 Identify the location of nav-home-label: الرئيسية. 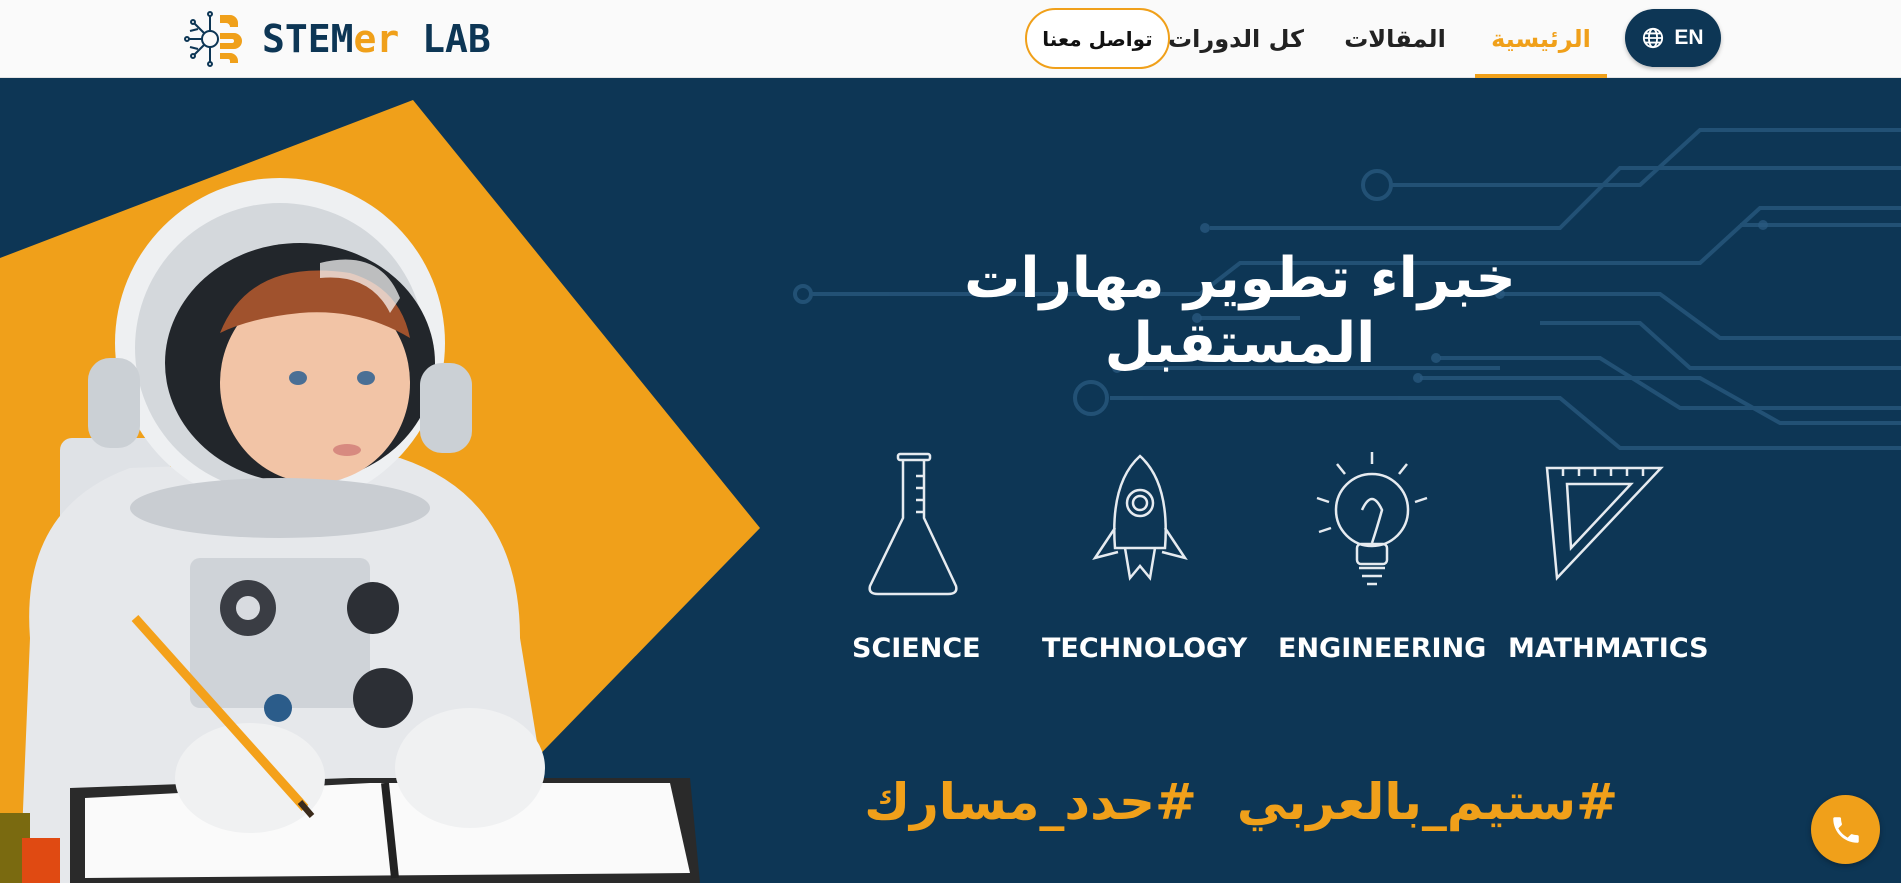
(1541, 39).